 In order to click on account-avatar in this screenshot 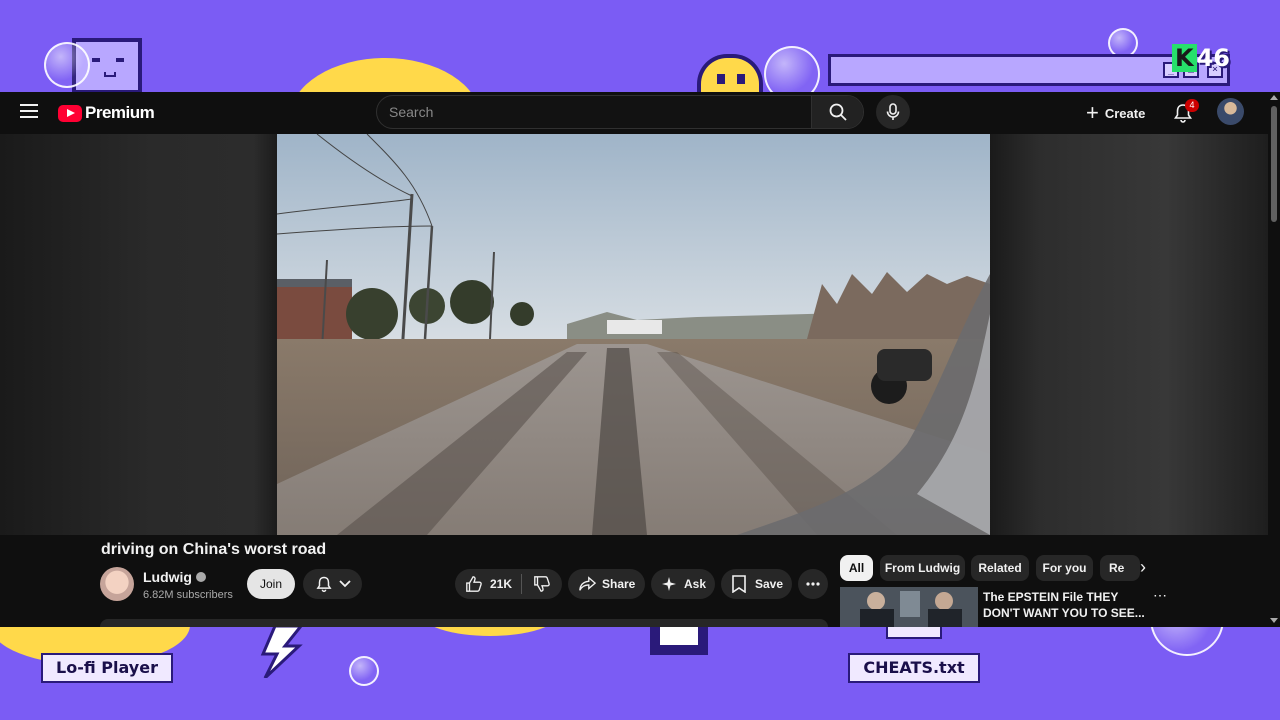, I will do `click(1230, 111)`.